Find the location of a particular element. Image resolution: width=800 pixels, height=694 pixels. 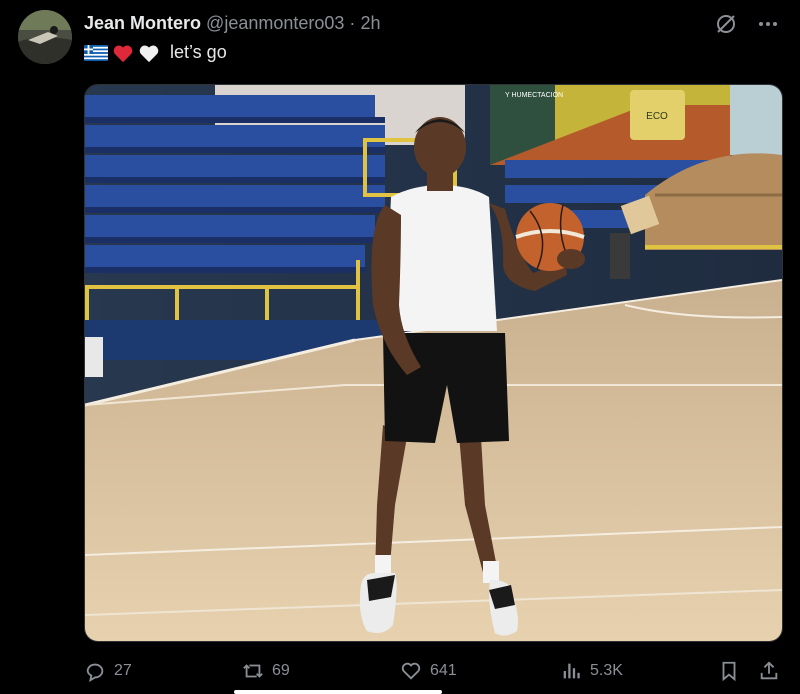

bookmark-icon is located at coordinates (729, 671).